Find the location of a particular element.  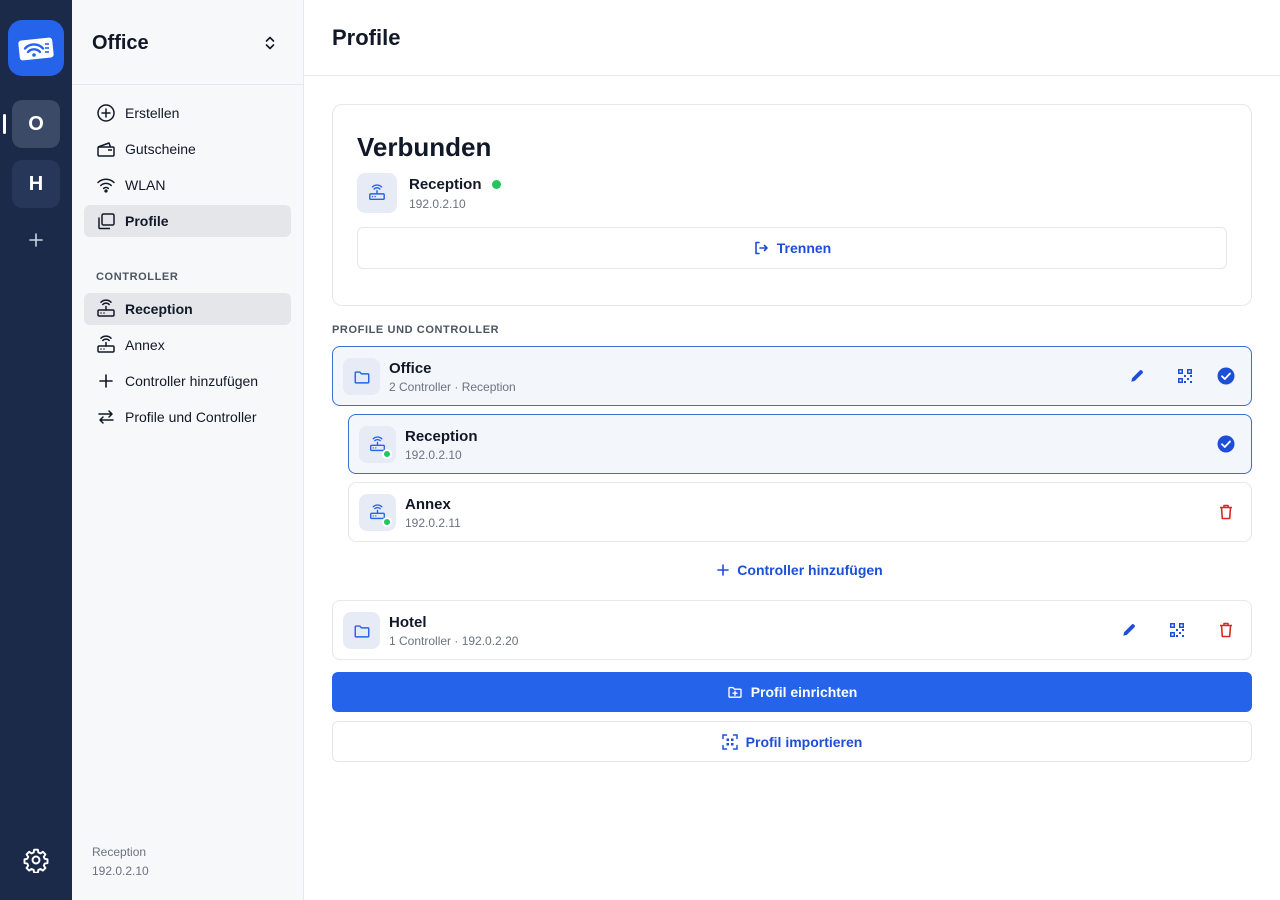

profiles-icon is located at coordinates (106, 221).